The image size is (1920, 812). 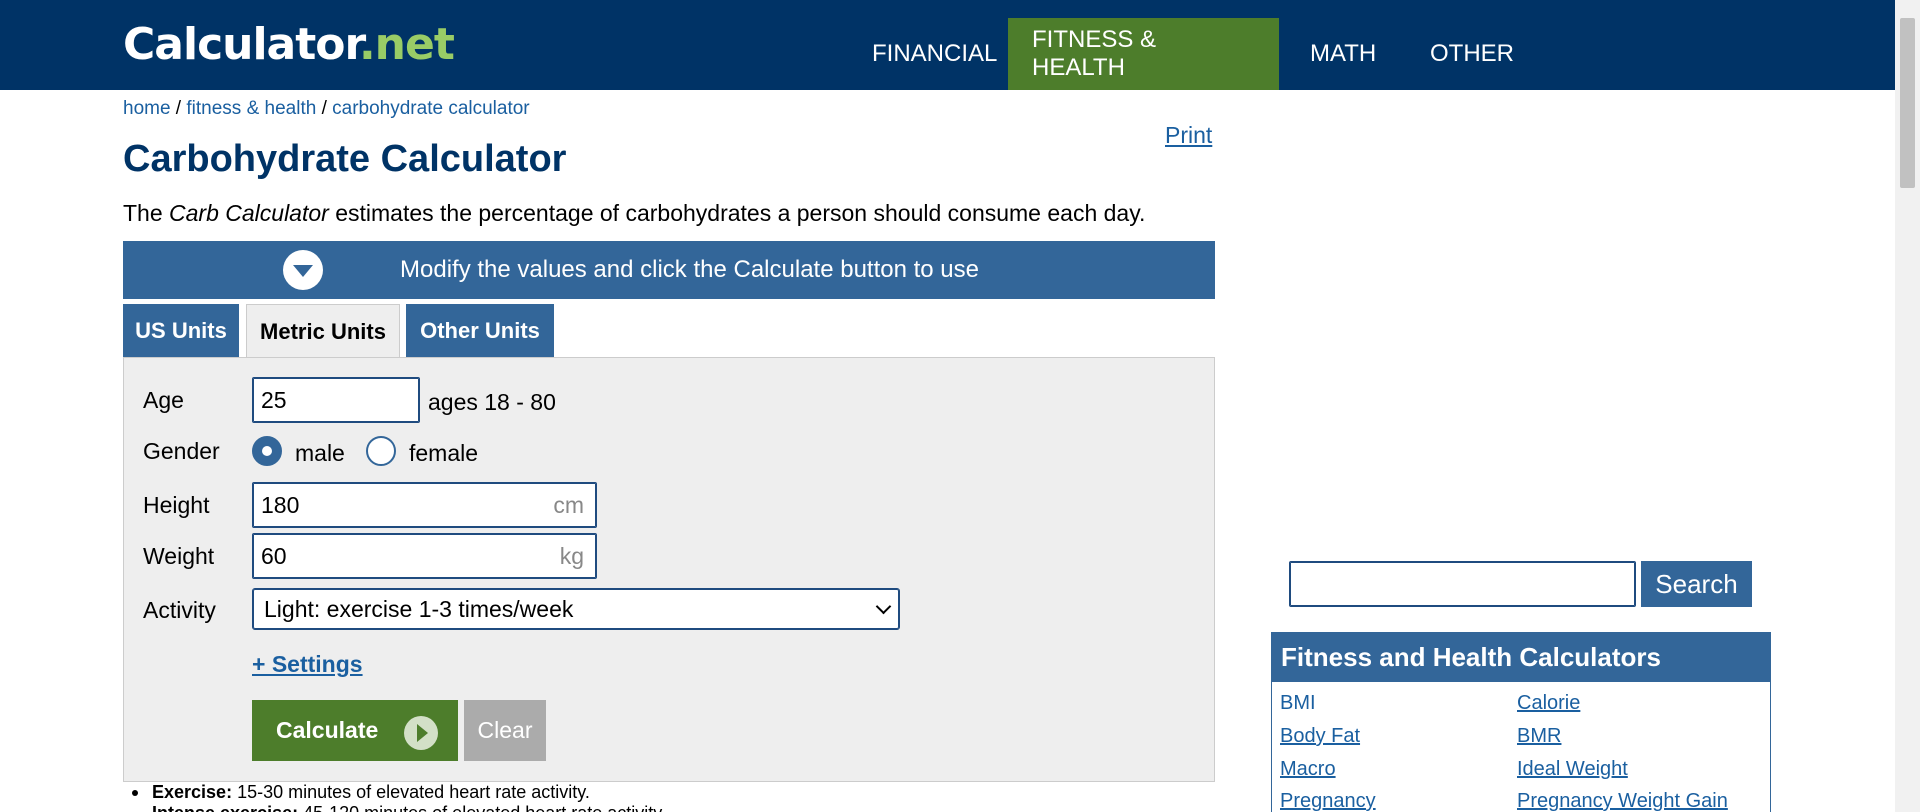 What do you see at coordinates (1548, 703) in the screenshot?
I see `sidebar-link-calorie: Calorie` at bounding box center [1548, 703].